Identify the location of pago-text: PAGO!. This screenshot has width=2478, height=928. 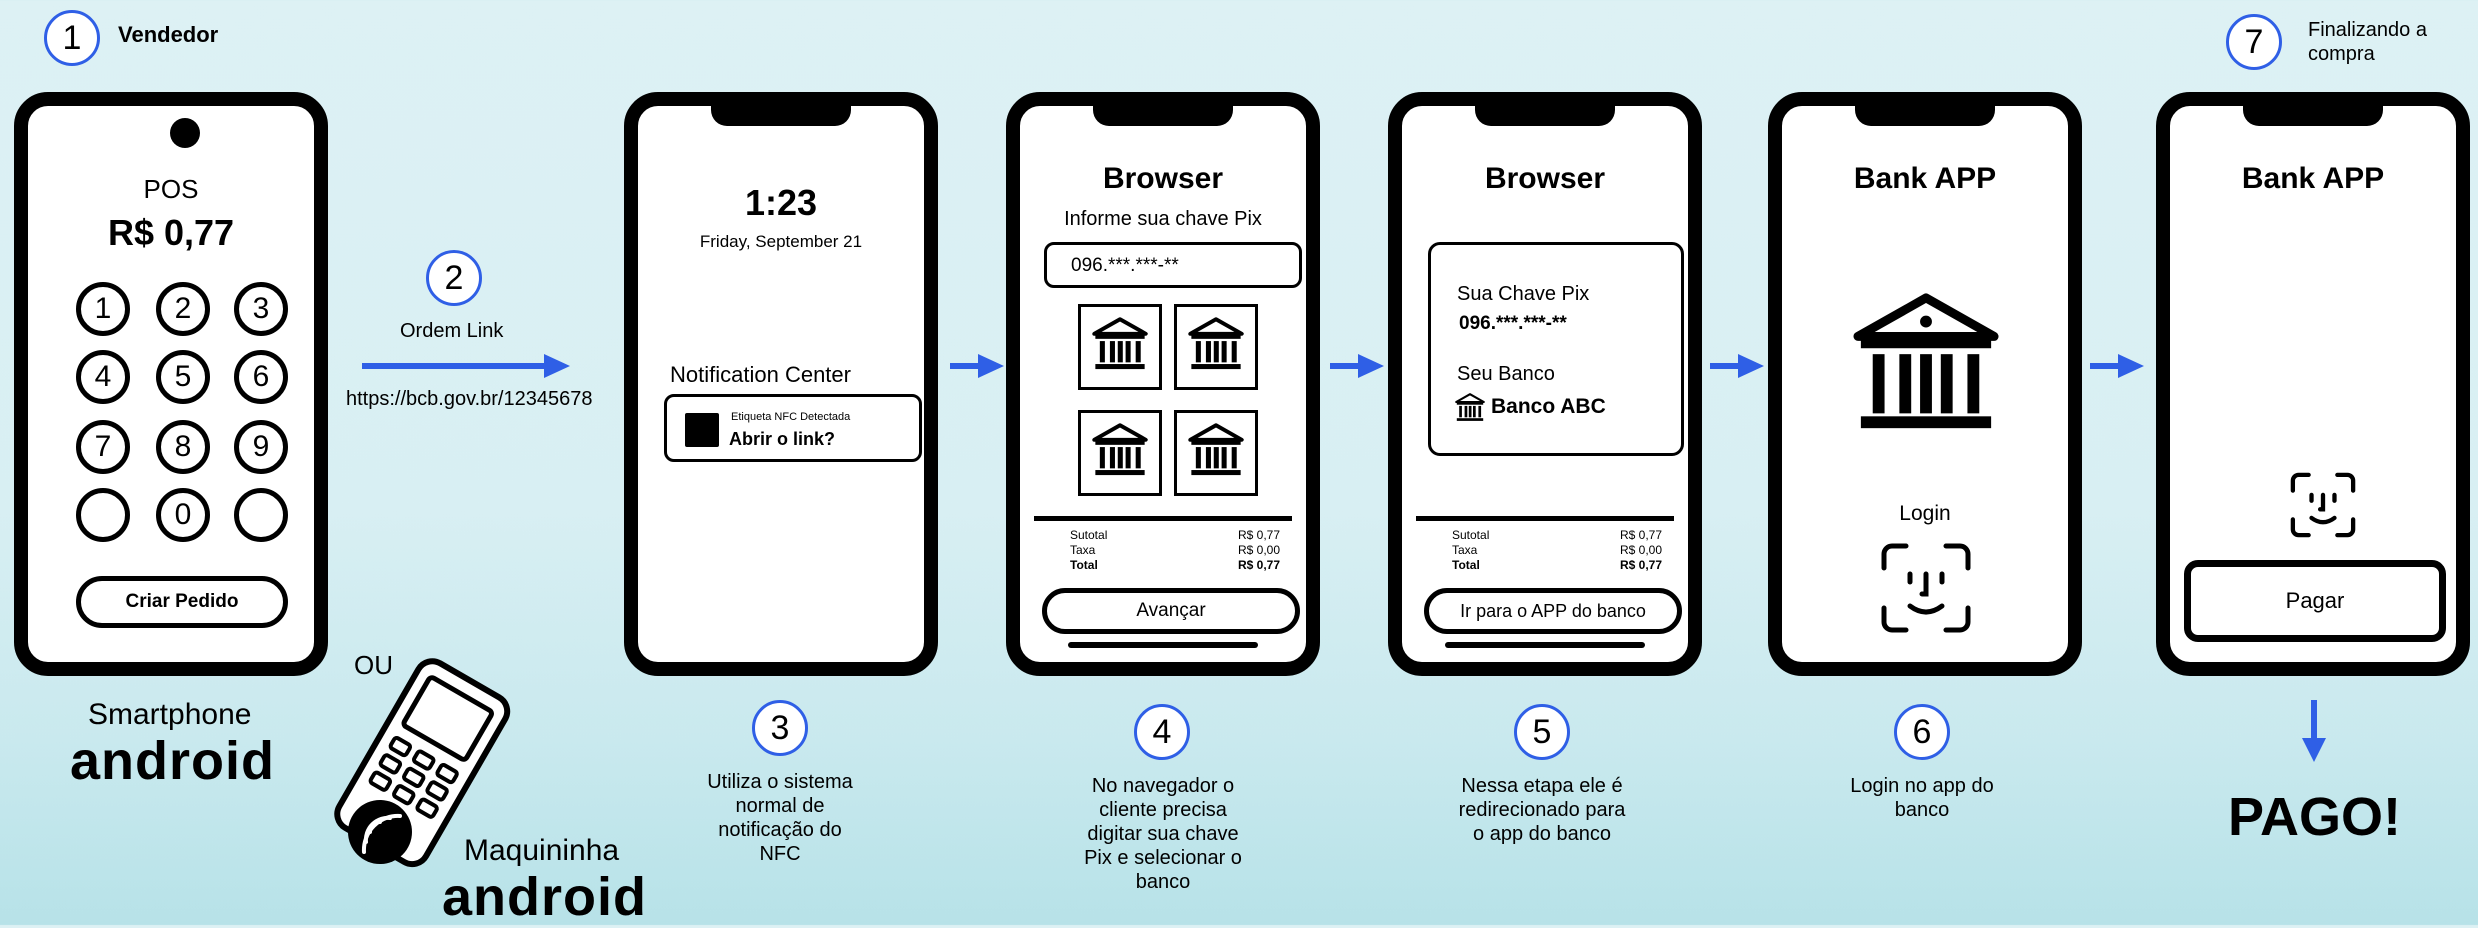
(2314, 817).